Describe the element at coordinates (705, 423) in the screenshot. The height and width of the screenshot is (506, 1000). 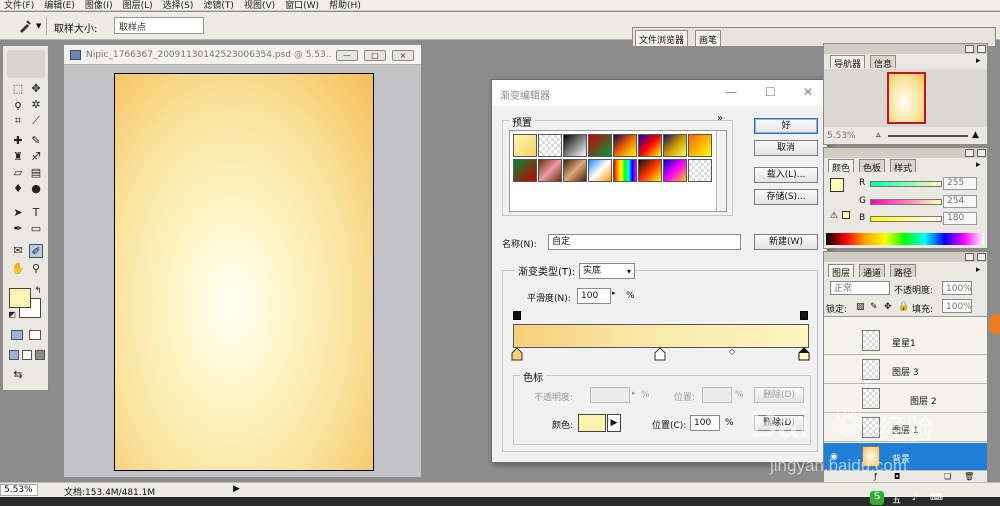
I see `color-location-input: 100` at that location.